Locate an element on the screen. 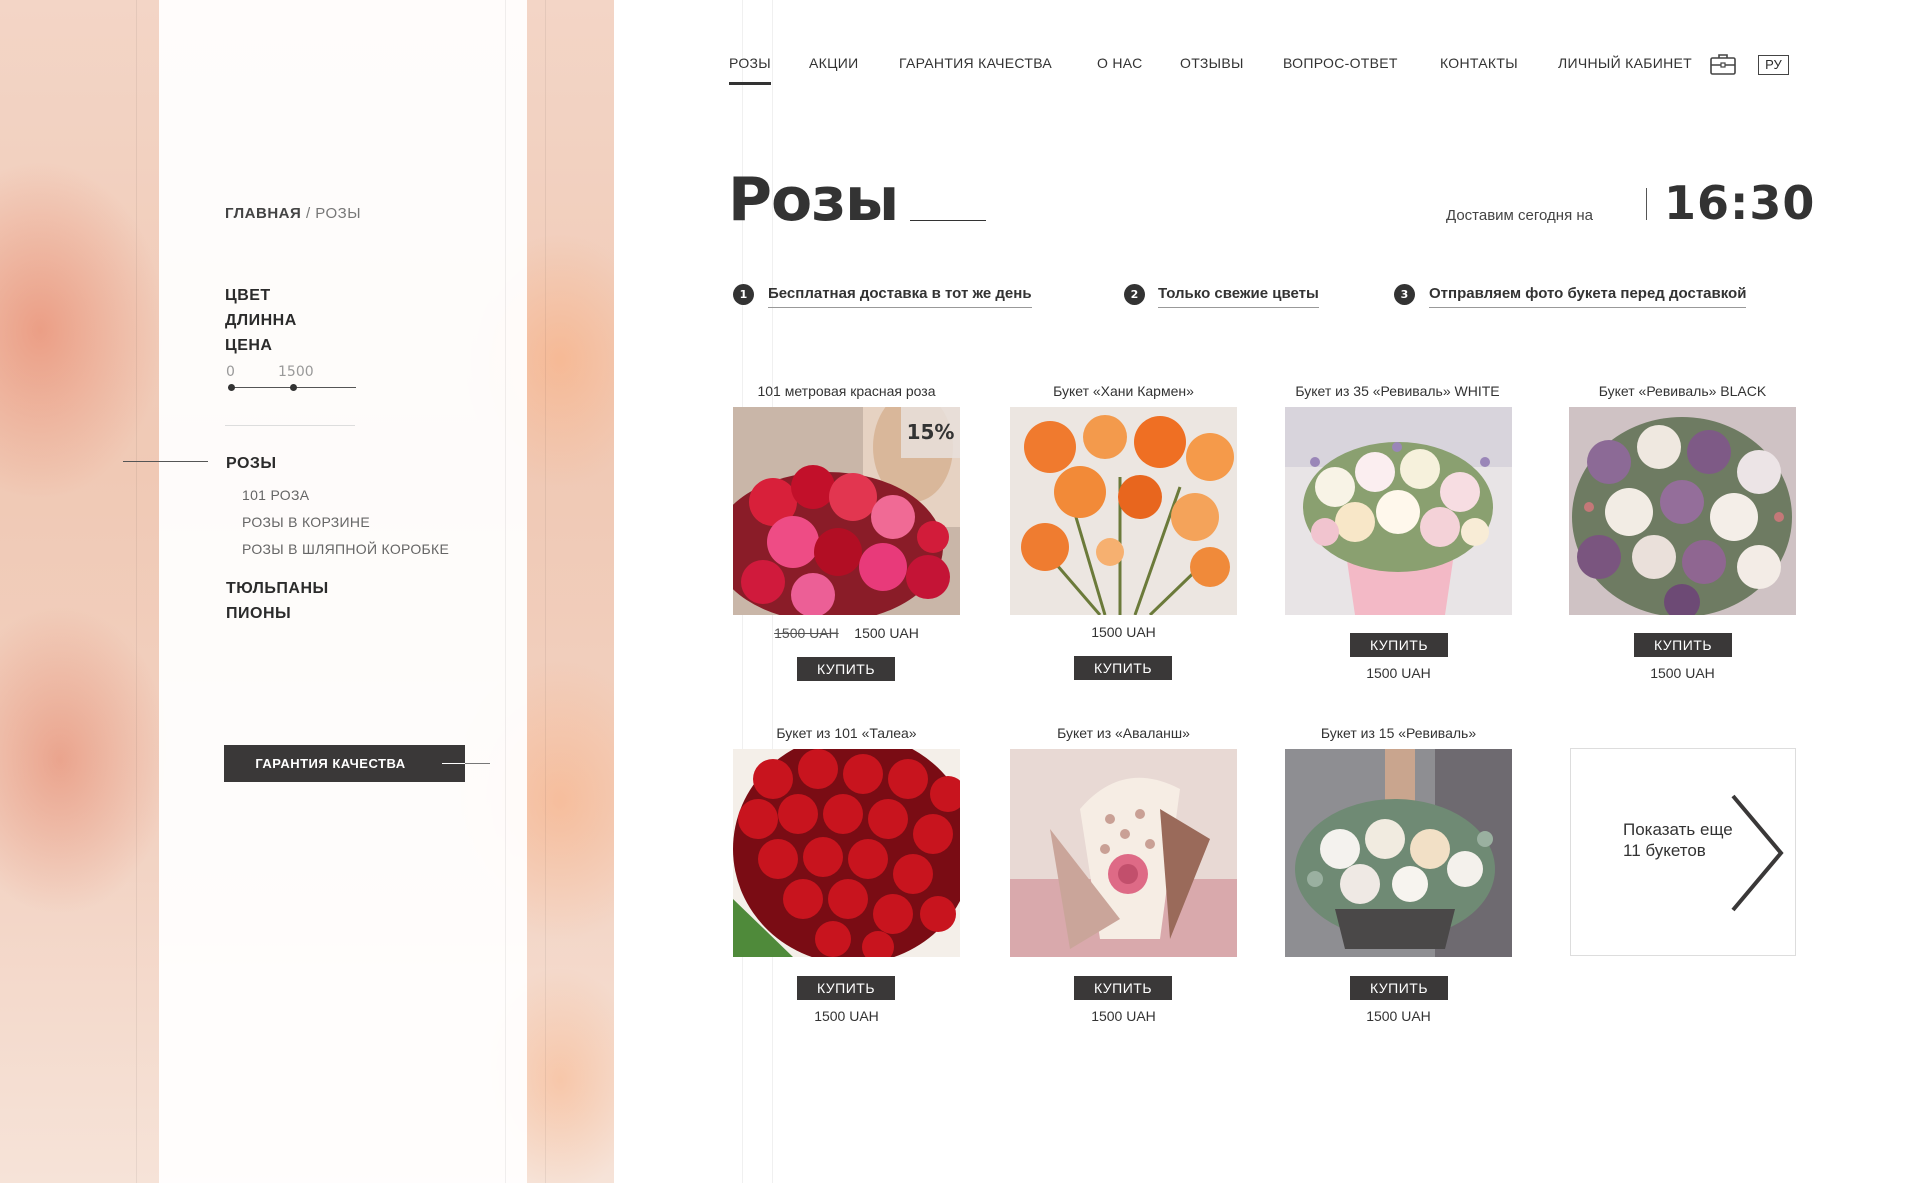 Image resolution: width=1920 pixels, height=1183 pixels. product-name: Букет из 101 «Талеа» is located at coordinates (846, 733).